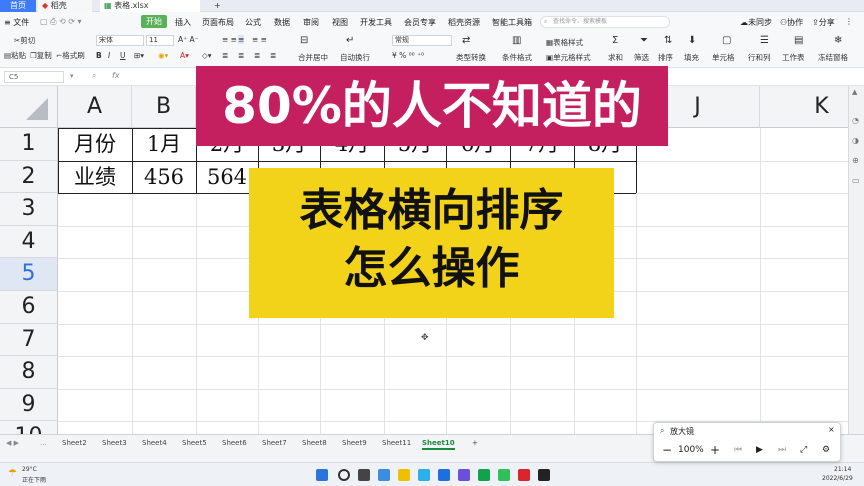 This screenshot has width=864, height=486. I want to click on menu-smart-toolbox: 智能工具箱, so click(512, 22).